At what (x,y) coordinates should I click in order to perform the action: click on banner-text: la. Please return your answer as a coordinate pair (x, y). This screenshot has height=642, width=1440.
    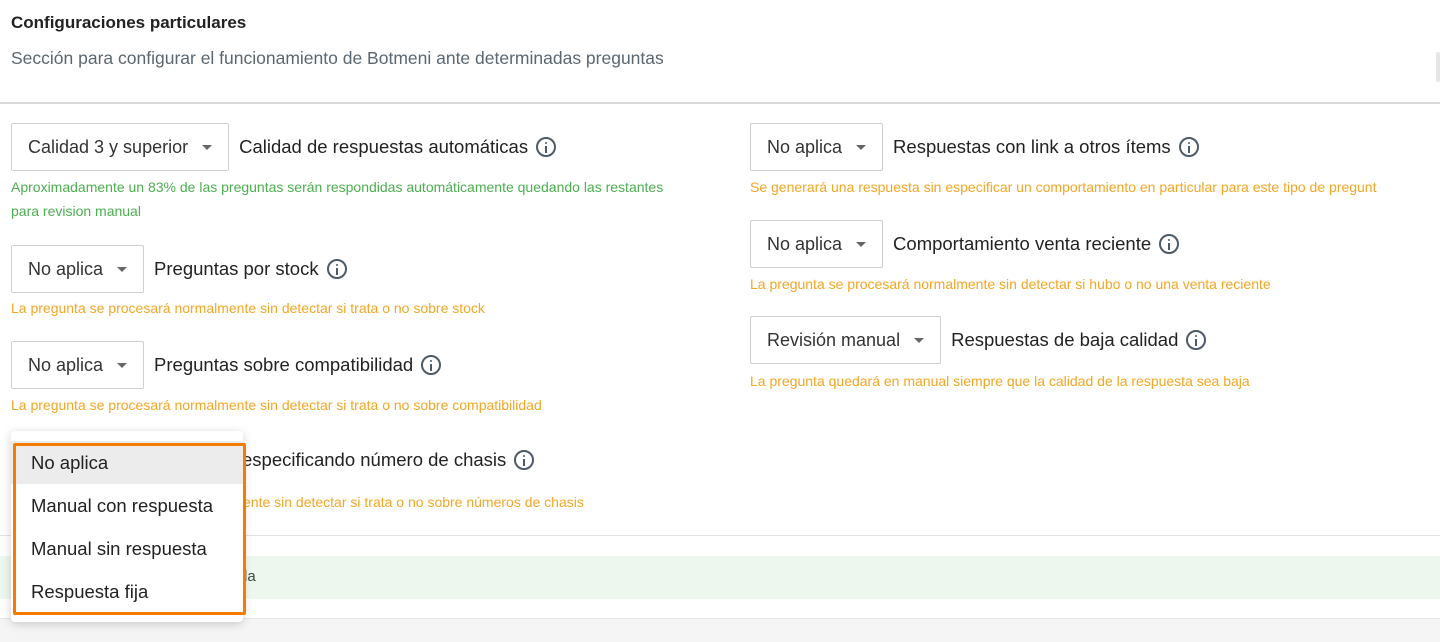
    Looking at the image, I should click on (250, 576).